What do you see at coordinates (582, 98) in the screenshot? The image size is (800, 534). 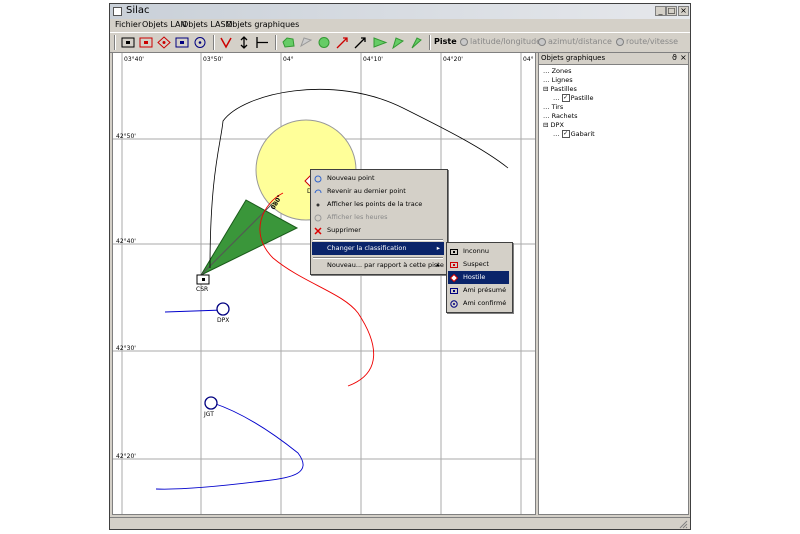 I see `tree-label: Pastille` at bounding box center [582, 98].